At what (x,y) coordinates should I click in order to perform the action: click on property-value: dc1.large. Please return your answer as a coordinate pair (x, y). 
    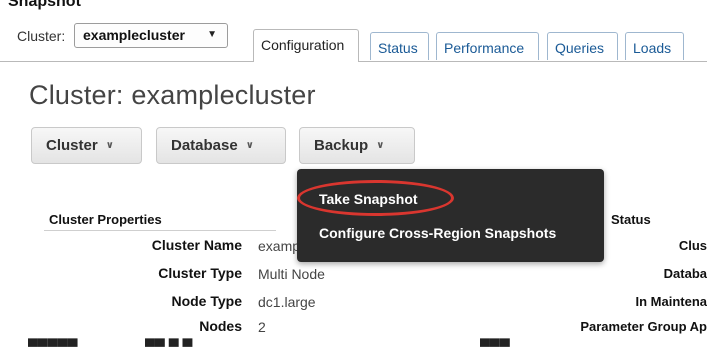
    Looking at the image, I should click on (287, 302).